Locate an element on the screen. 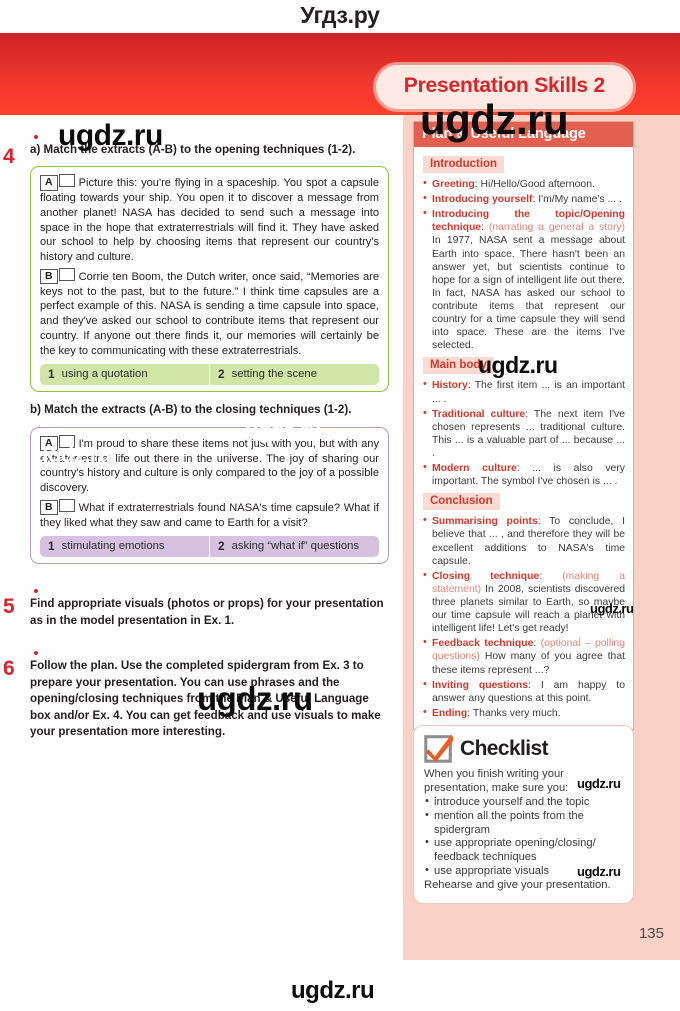 This screenshot has width=680, height=1011. page-number: 135 is located at coordinates (651, 933).